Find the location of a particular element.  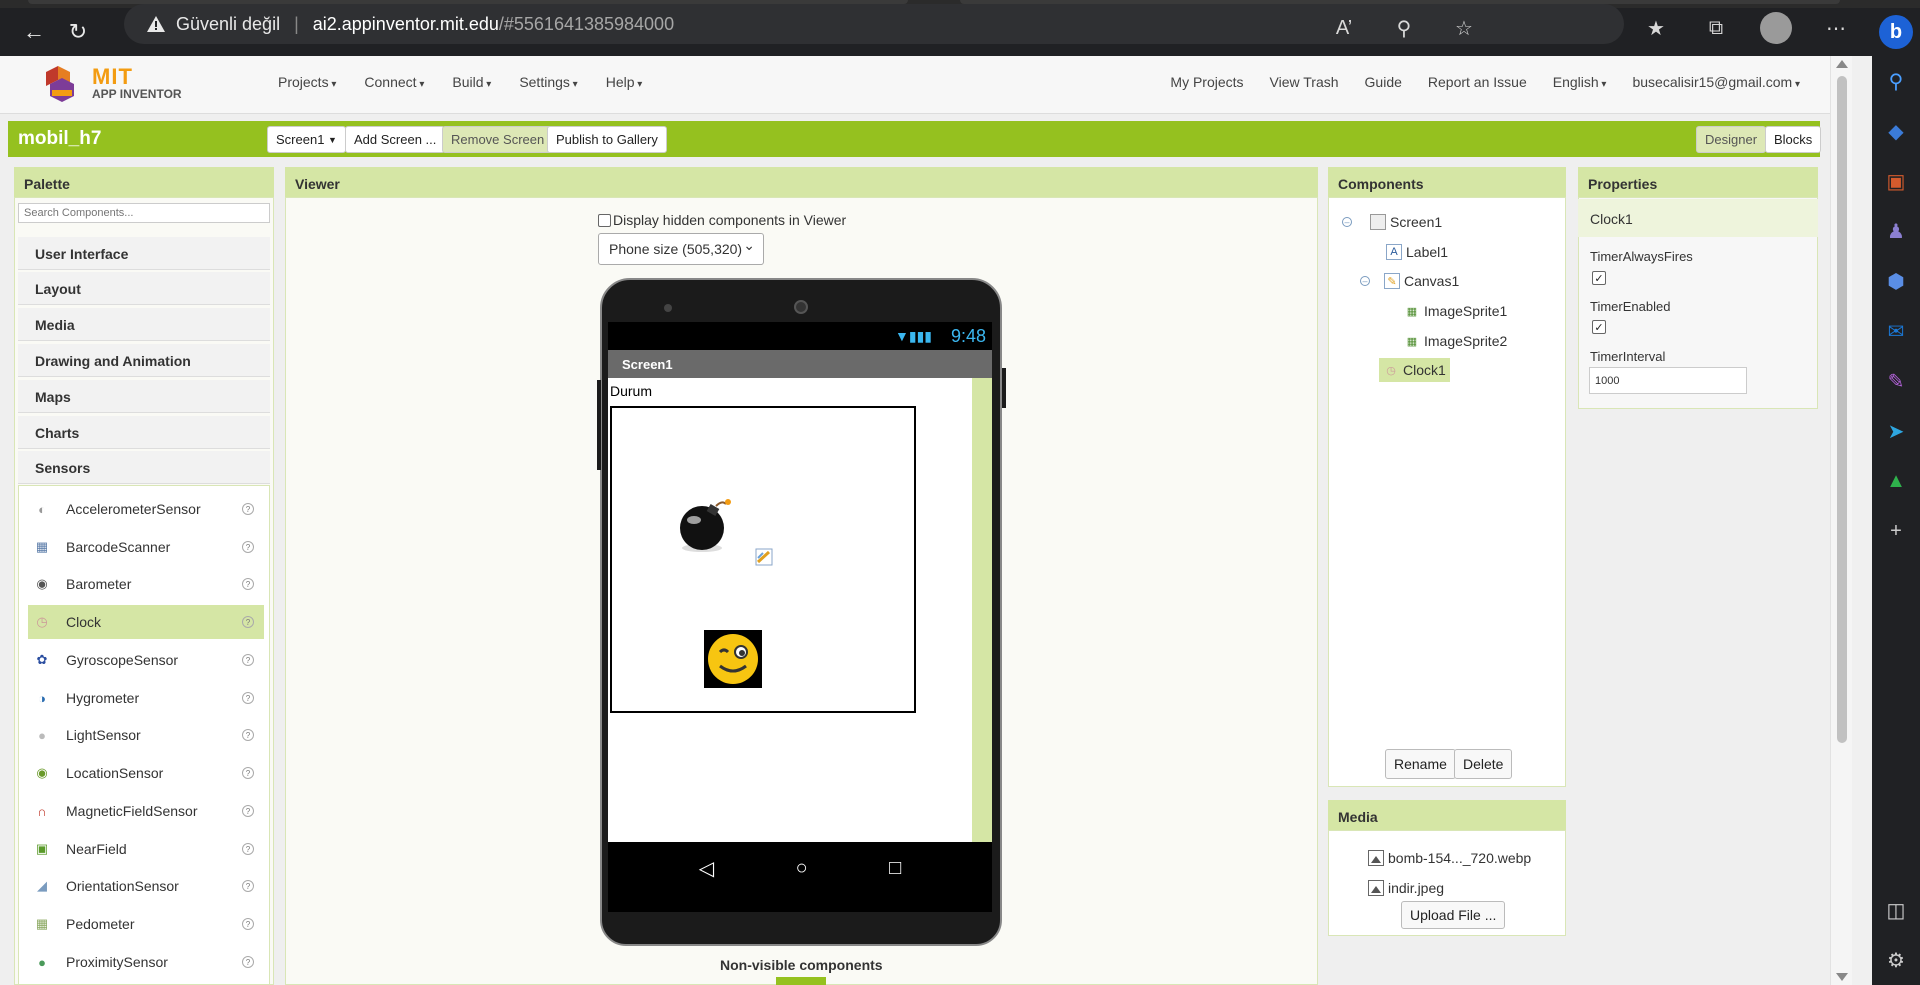

menu-build: Build is located at coordinates (471, 82).